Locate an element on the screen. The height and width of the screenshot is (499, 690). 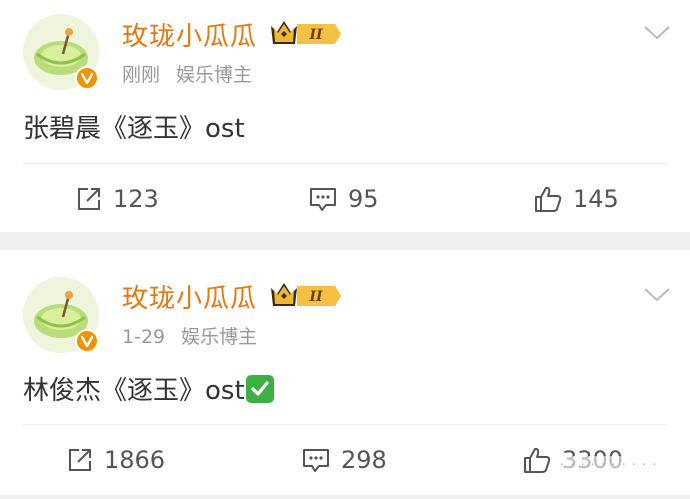
repost-count: 1866 is located at coordinates (135, 460).